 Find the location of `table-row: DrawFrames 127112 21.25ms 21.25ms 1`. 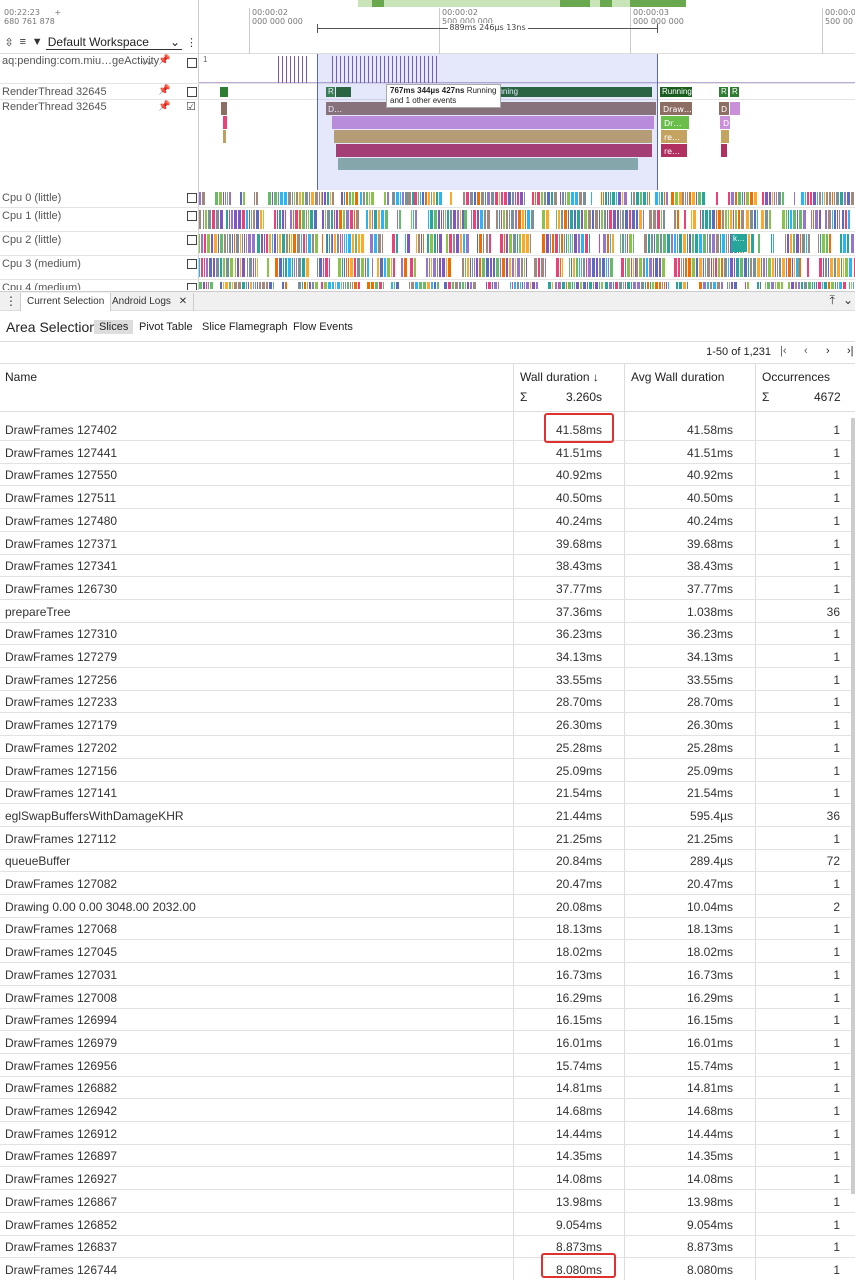

table-row: DrawFrames 127112 21.25ms 21.25ms 1 is located at coordinates (427, 838).